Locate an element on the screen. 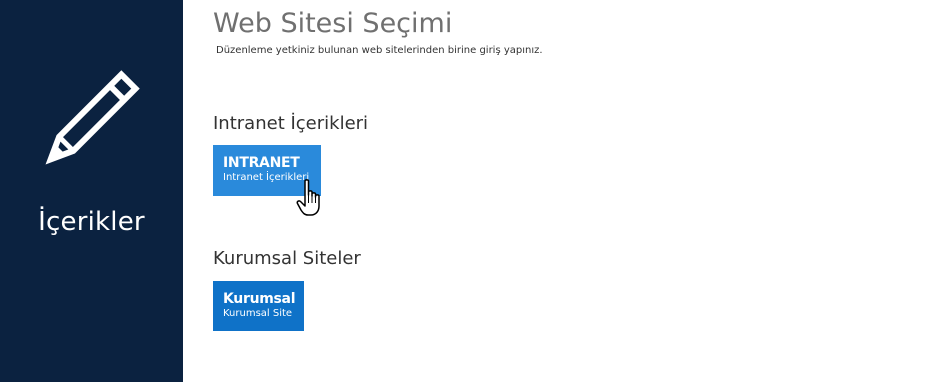 Image resolution: width=950 pixels, height=382 pixels. hand-pointer-icon is located at coordinates (308, 197).